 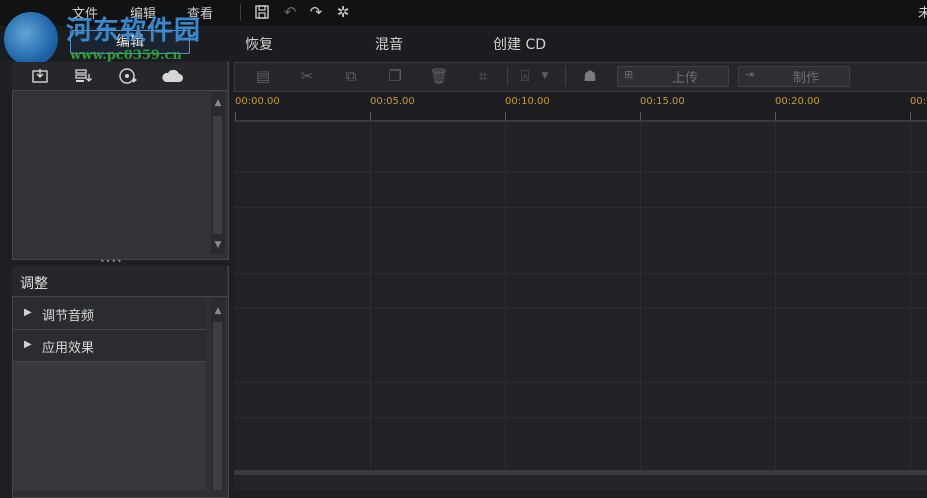 I want to click on tick-label: 00:05.00, so click(x=392, y=101).